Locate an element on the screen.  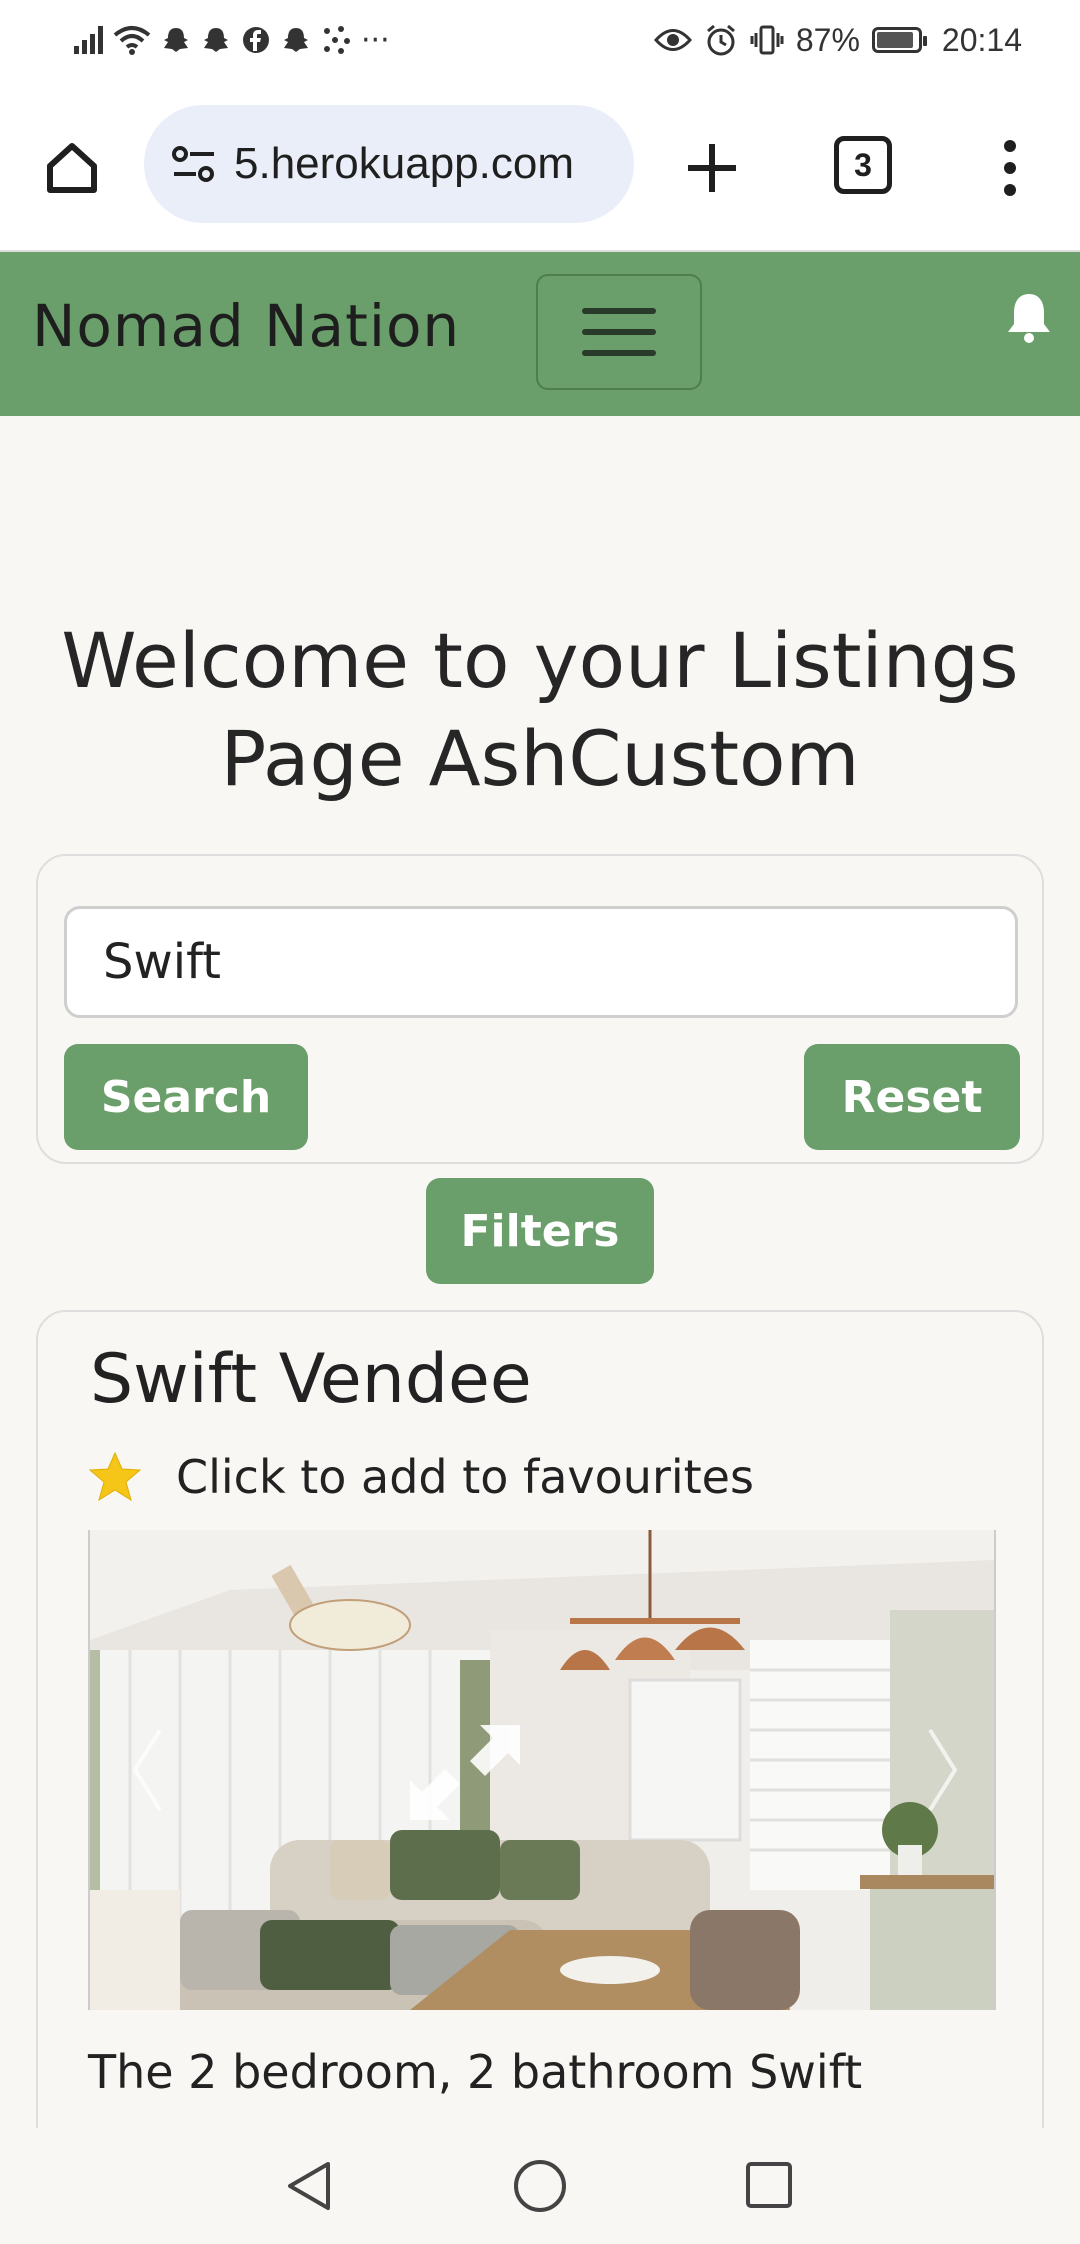
status-right-icons: 87% 20:14 is located at coordinates (837, 40).